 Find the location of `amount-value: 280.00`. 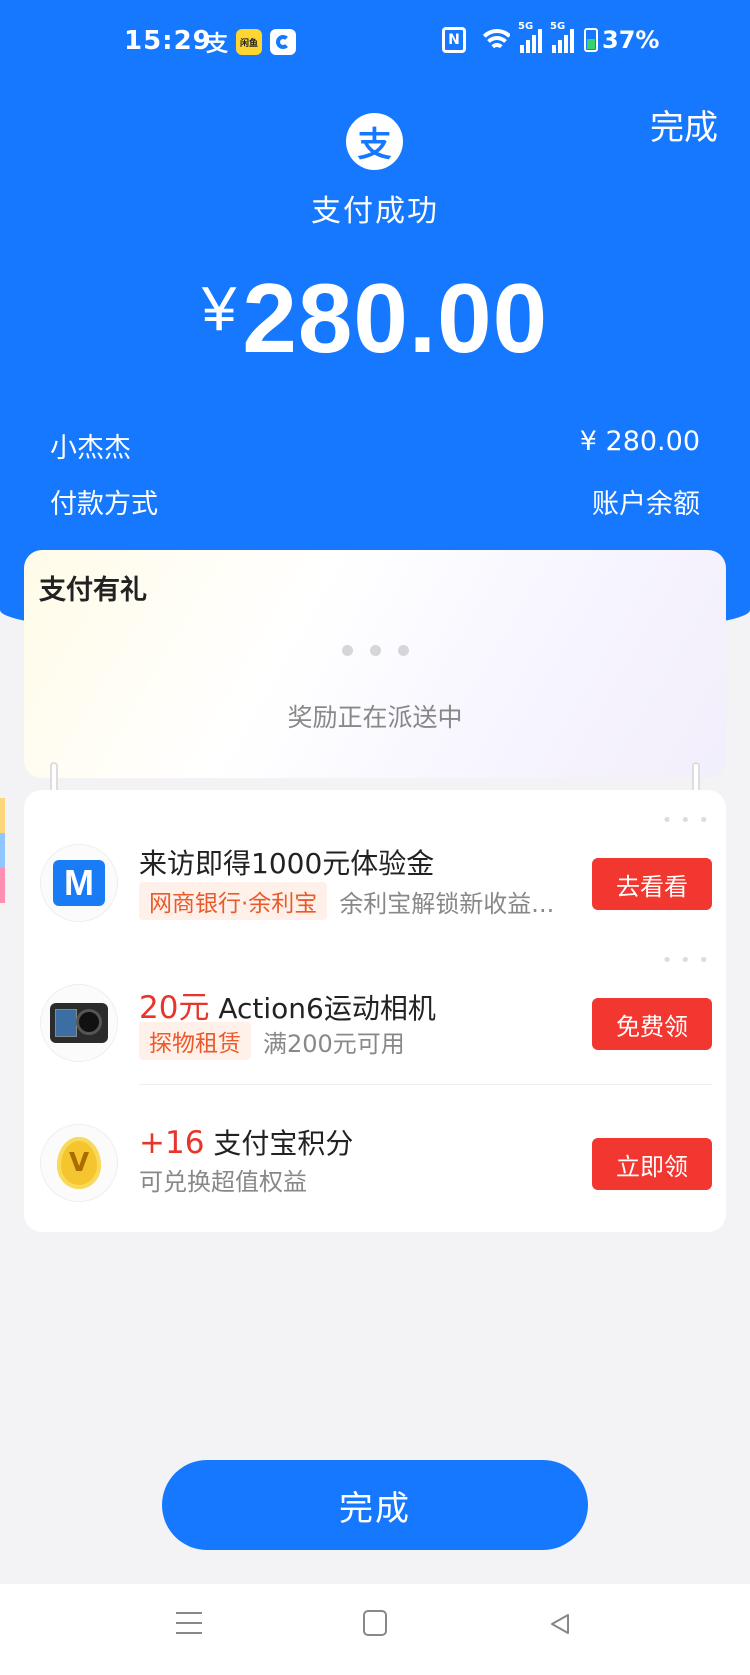

amount-value: 280.00 is located at coordinates (395, 318).